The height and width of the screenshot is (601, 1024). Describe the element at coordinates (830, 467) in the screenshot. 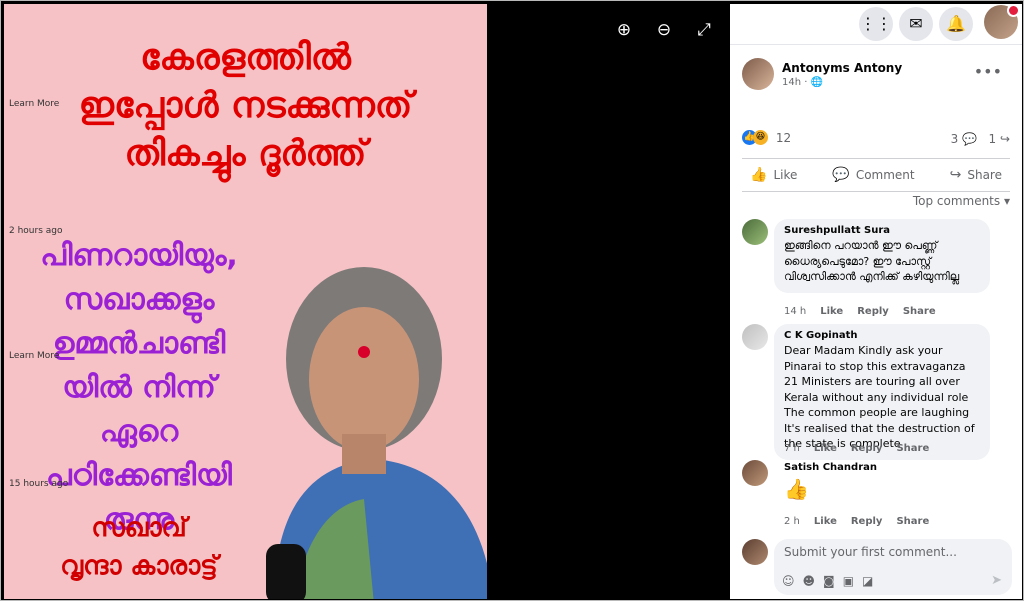

I see `commenter-name: Satish Chandran` at that location.